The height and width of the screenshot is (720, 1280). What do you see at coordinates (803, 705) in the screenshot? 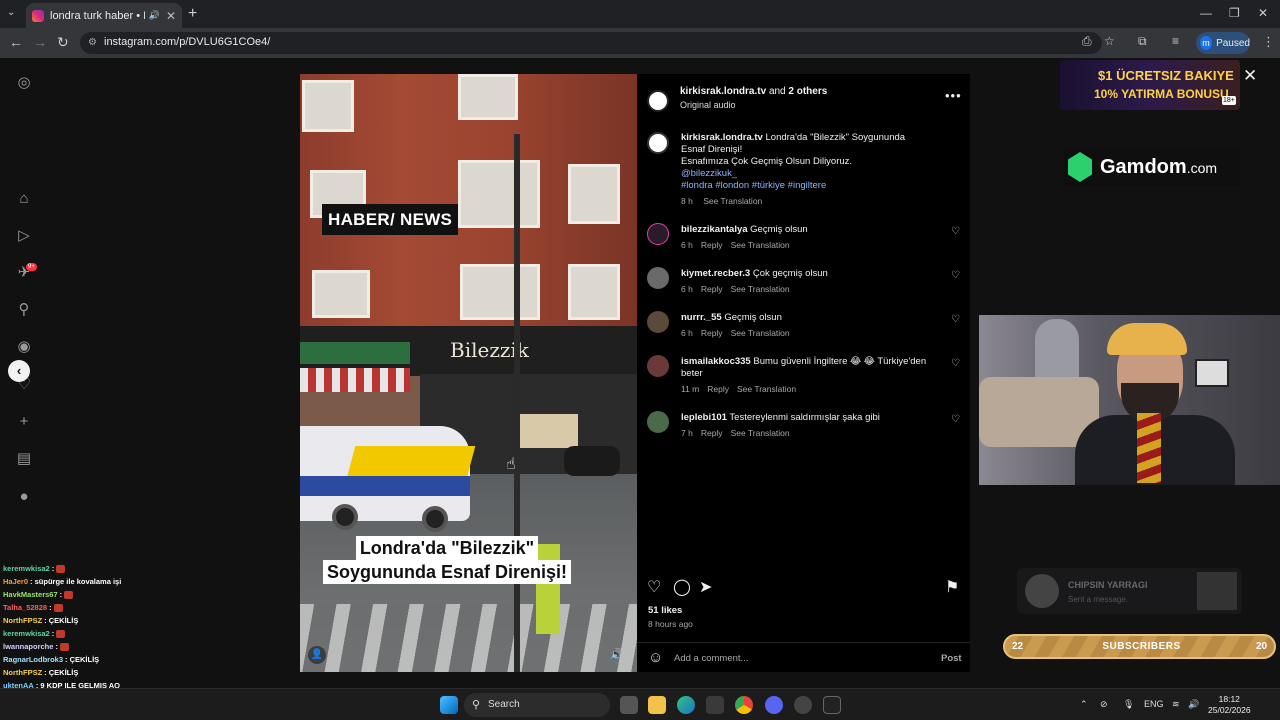
I see `app-icon` at bounding box center [803, 705].